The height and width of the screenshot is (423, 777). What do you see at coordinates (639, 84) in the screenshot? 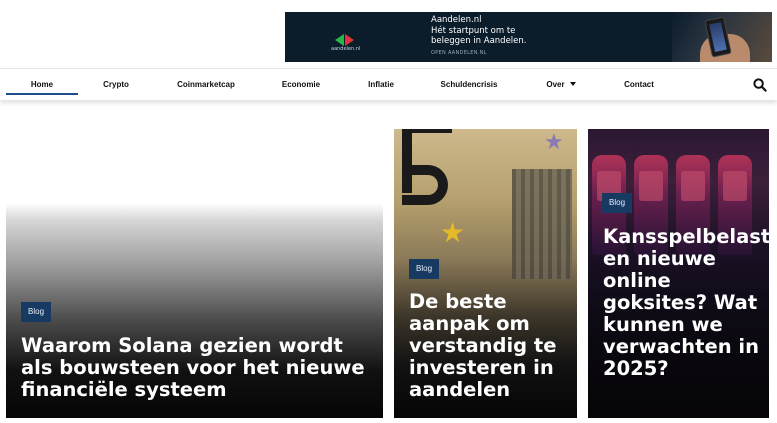
I see `nav-item-contact: Contact` at bounding box center [639, 84].